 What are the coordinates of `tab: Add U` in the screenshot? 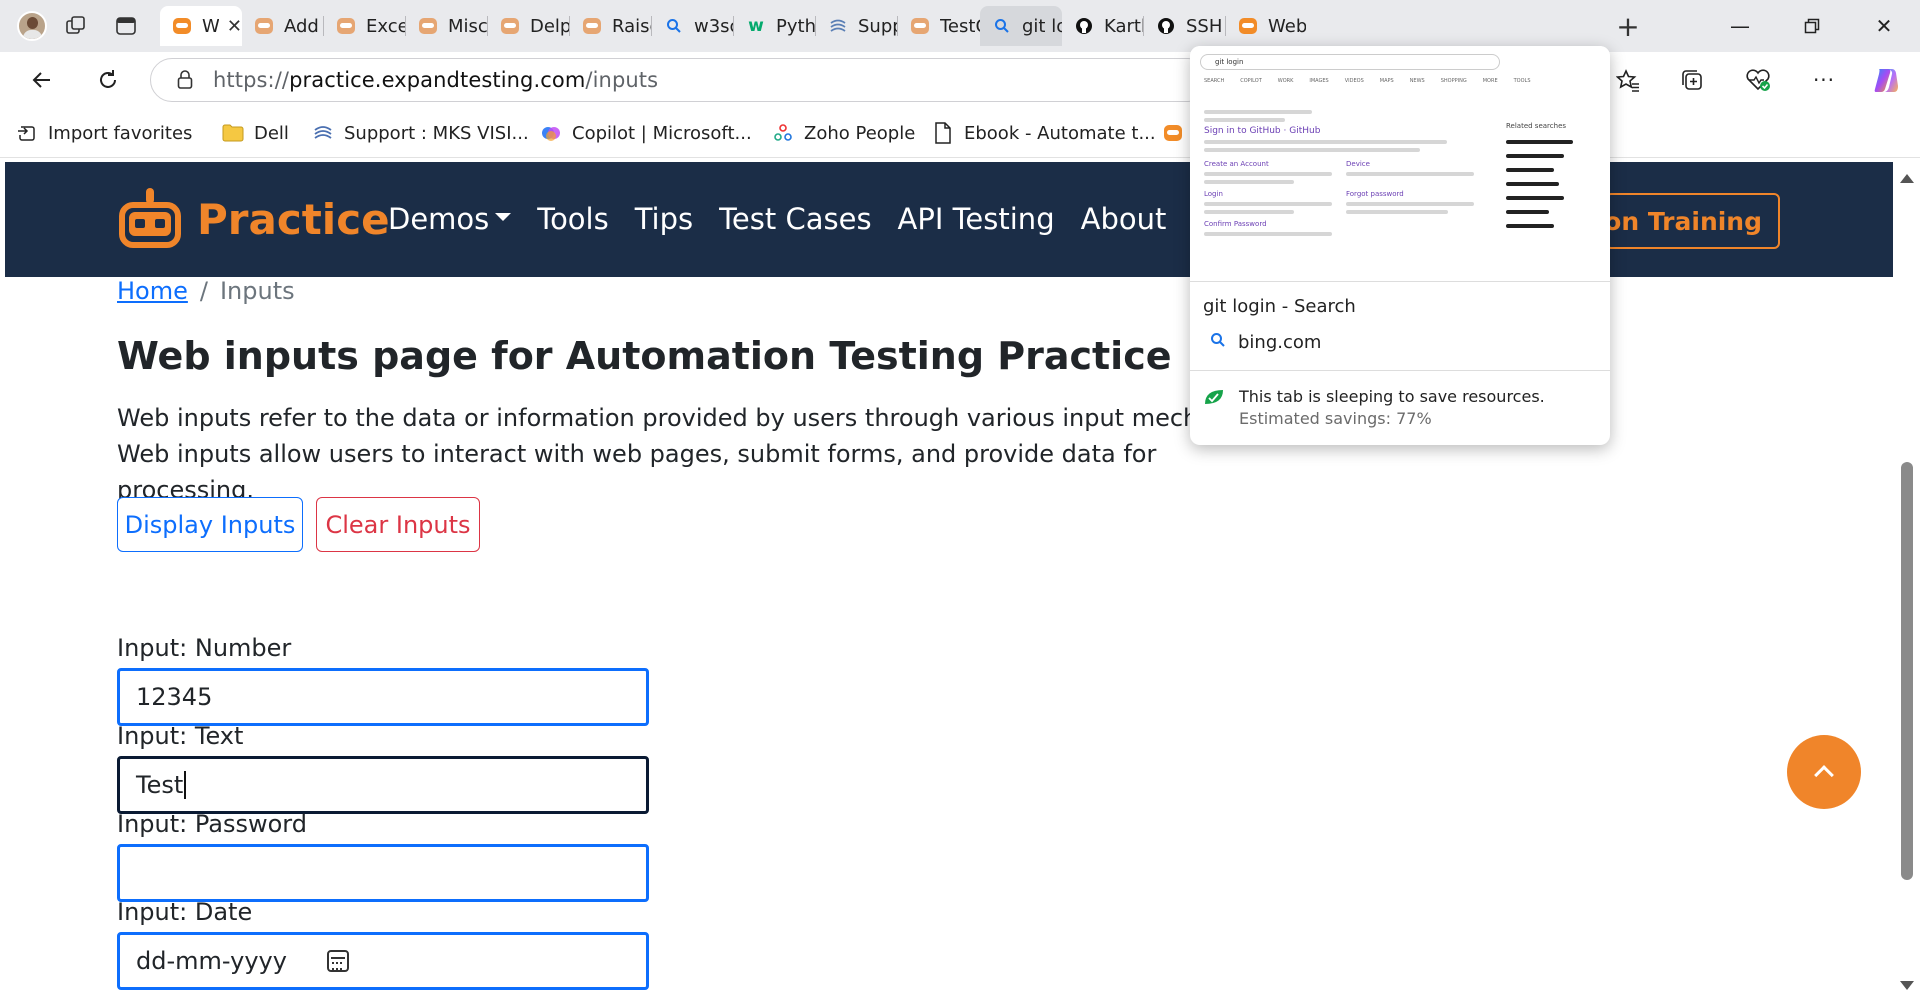 It's located at (283, 26).